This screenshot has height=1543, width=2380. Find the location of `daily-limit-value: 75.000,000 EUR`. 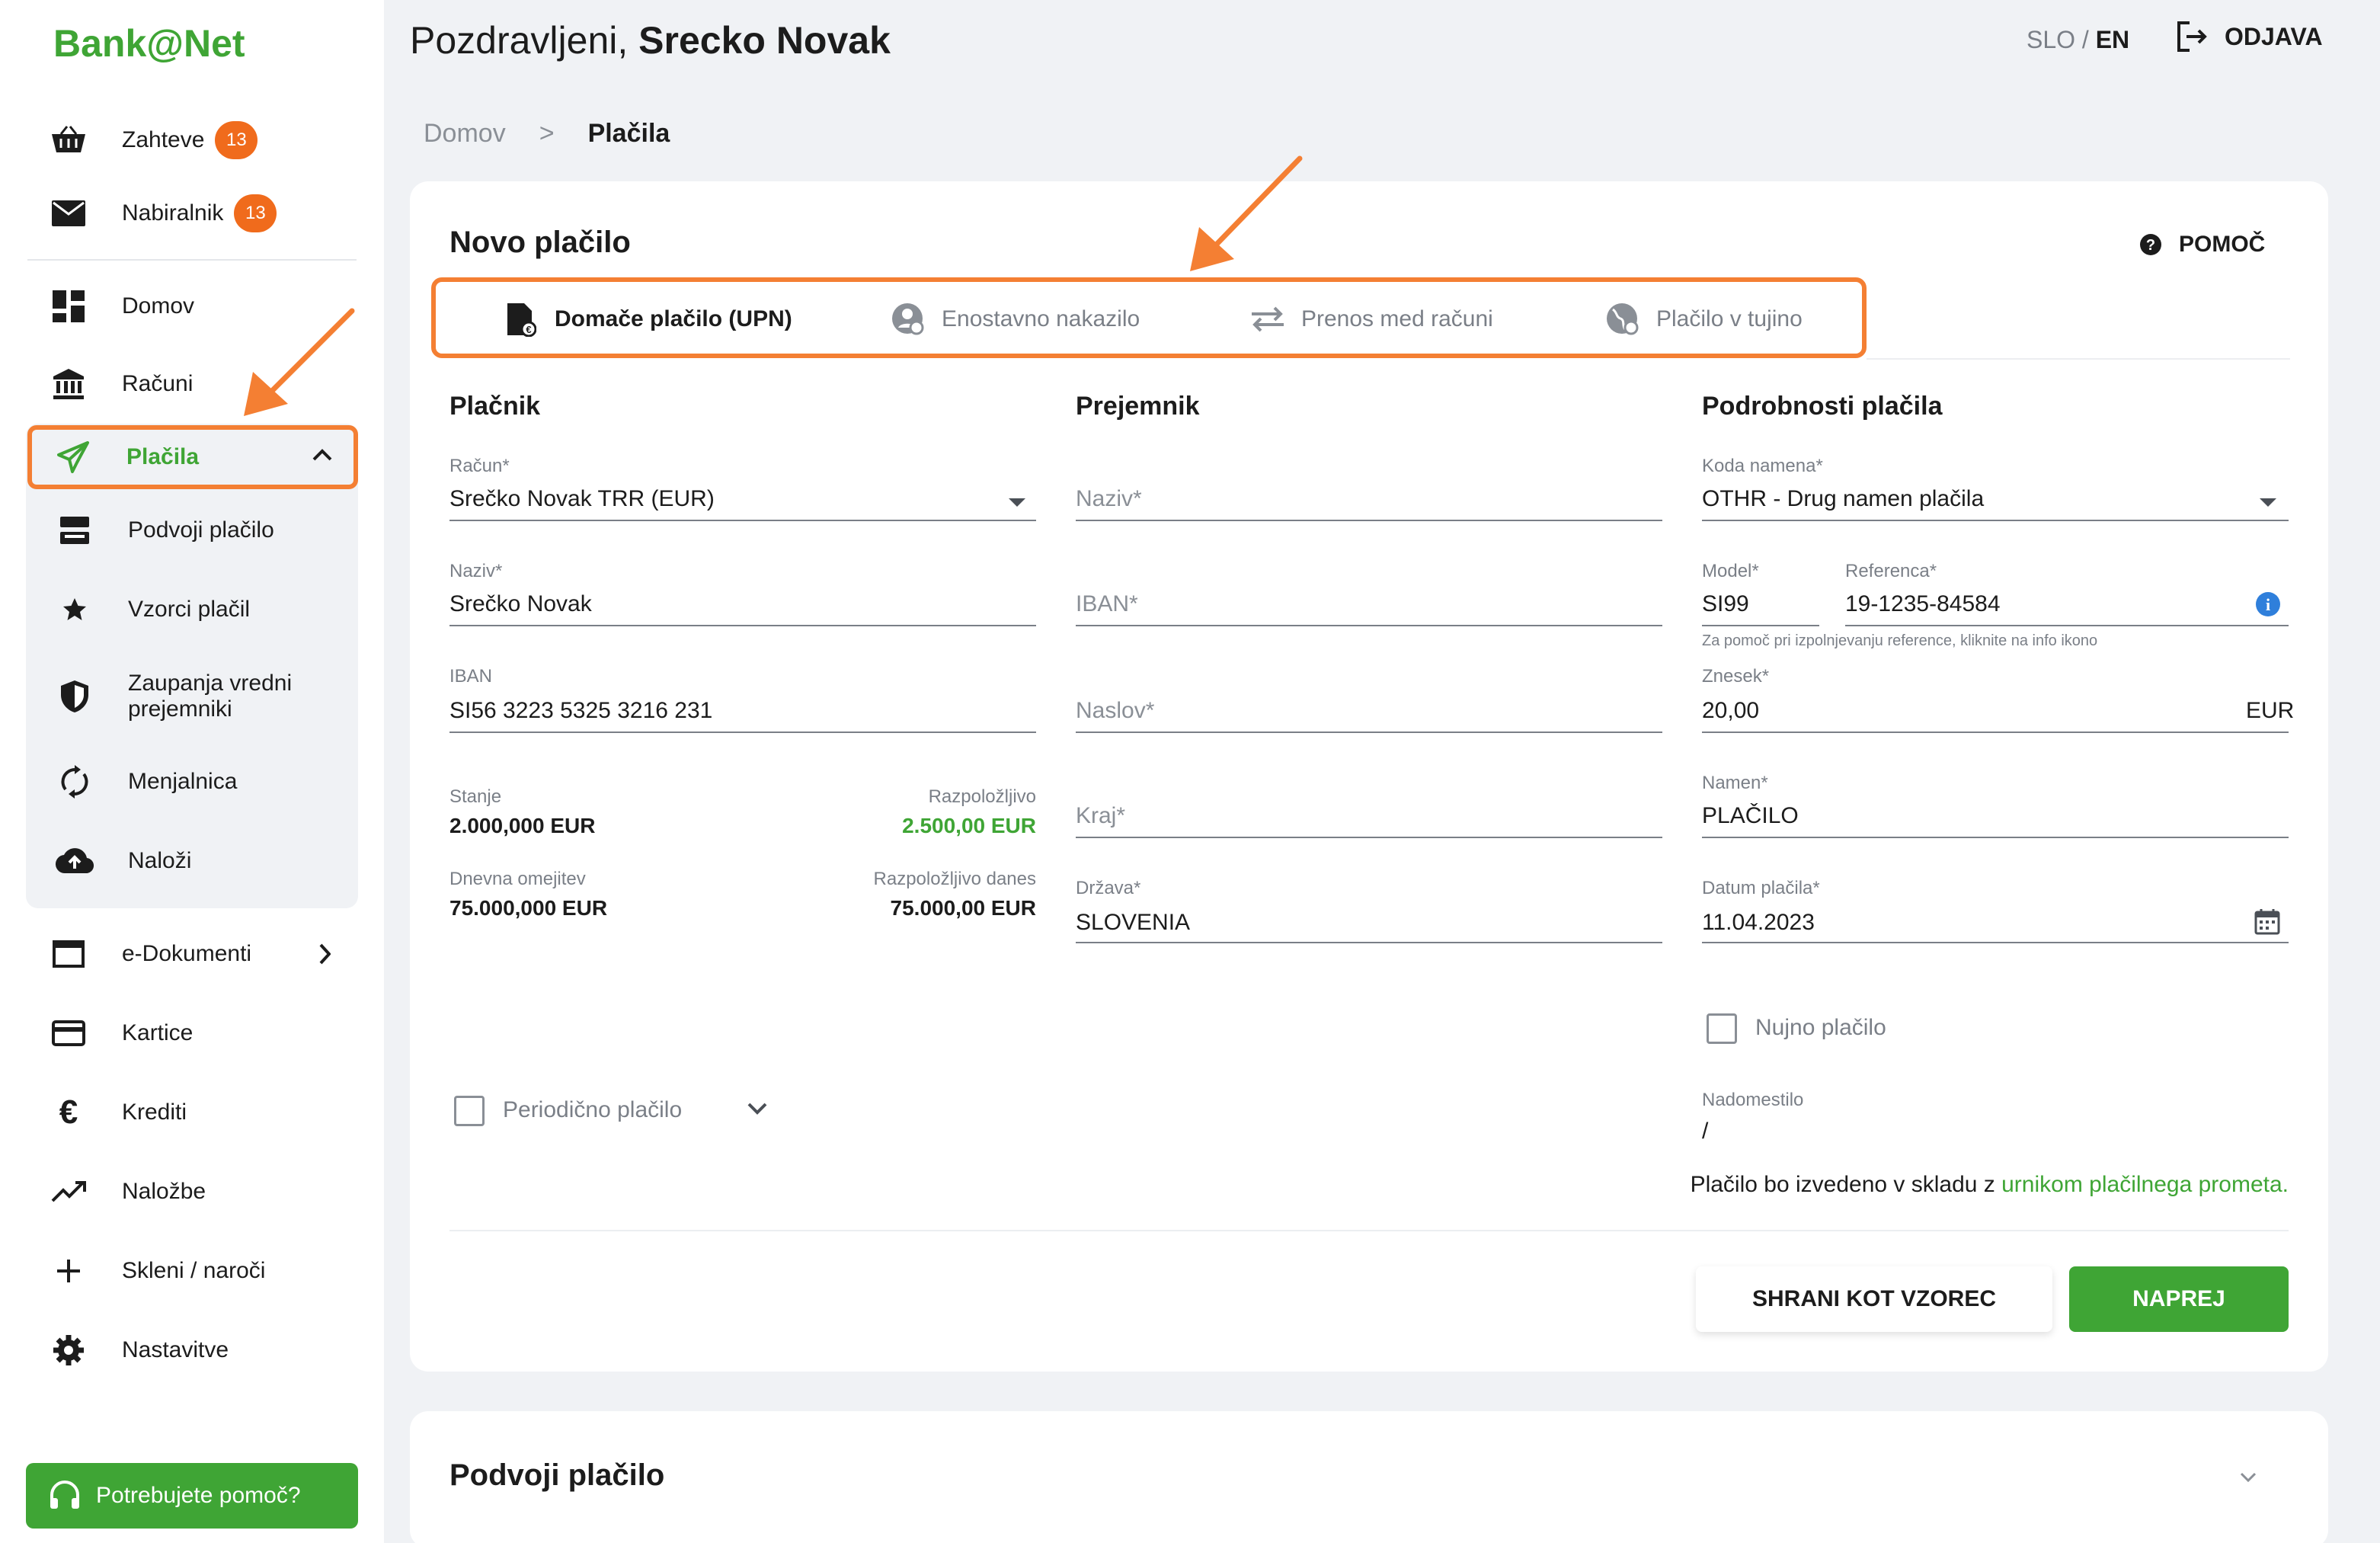

daily-limit-value: 75.000,000 EUR is located at coordinates (528, 908).